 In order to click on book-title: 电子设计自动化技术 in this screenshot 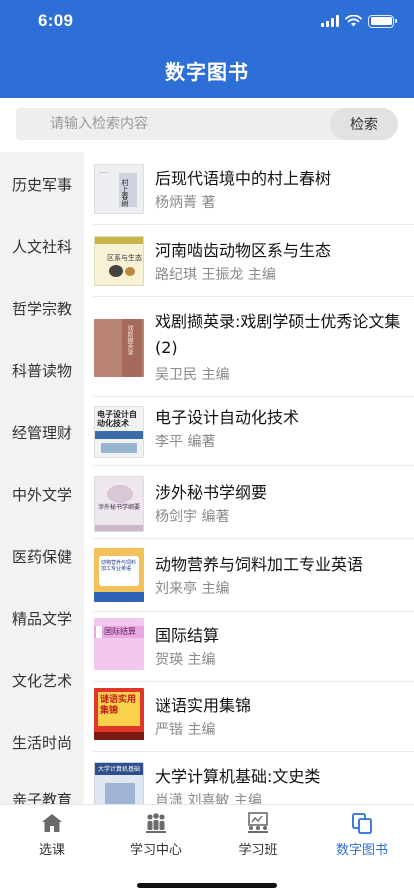, I will do `click(227, 417)`.